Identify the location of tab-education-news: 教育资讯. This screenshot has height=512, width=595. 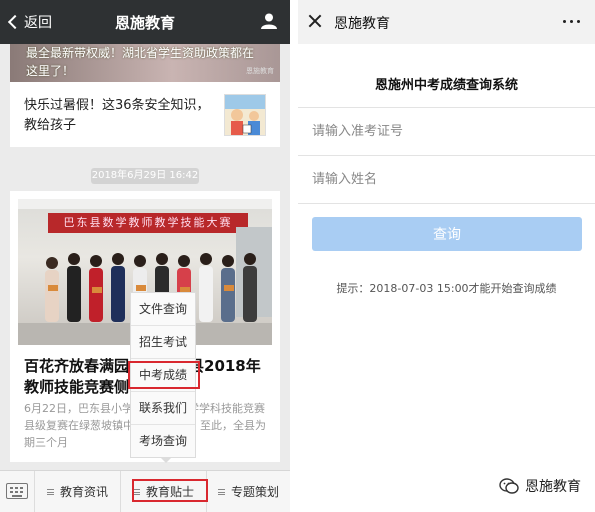
(77, 491).